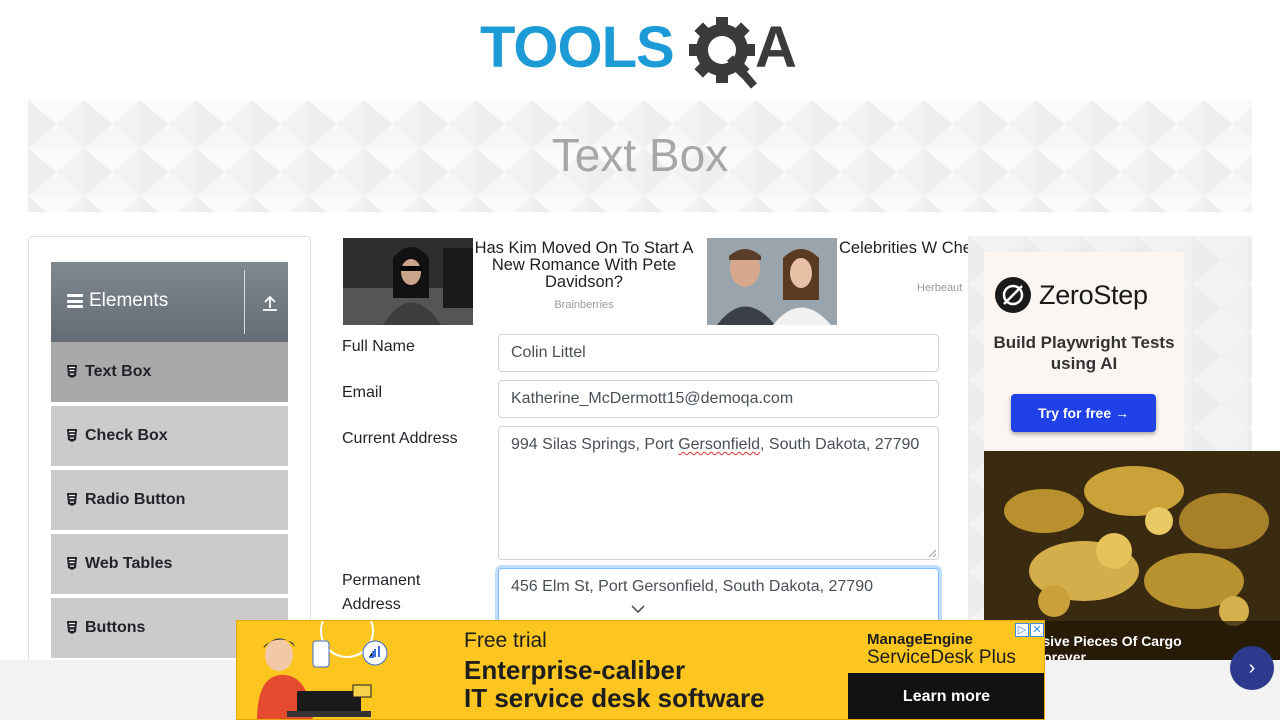 This screenshot has height=720, width=1280. I want to click on sidebar-item-radio-button: Radio Button, so click(169, 501).